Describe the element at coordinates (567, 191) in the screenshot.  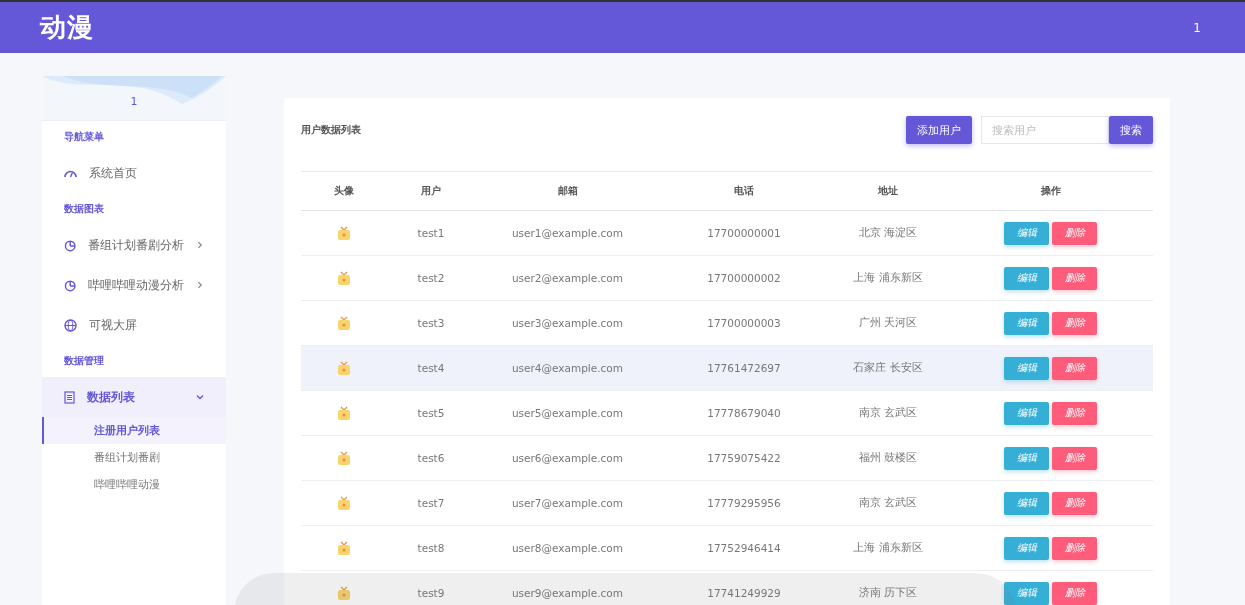
I see `column-header: 邮箱` at that location.